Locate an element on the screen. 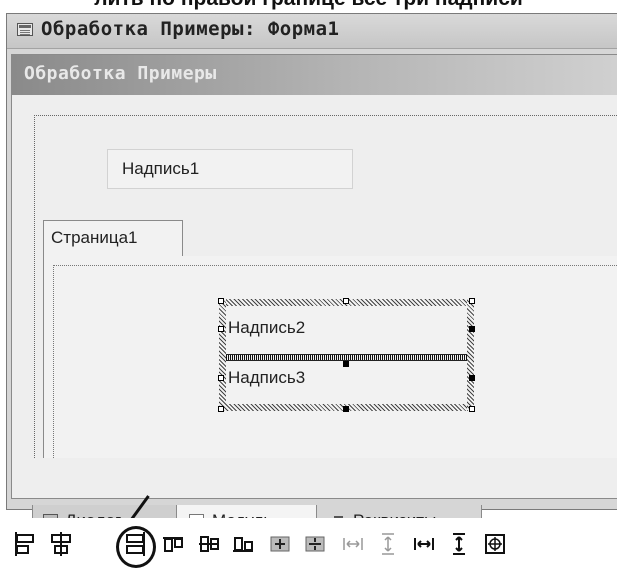 This screenshot has height=570, width=617. resize-handle-label3-left is located at coordinates (221, 378).